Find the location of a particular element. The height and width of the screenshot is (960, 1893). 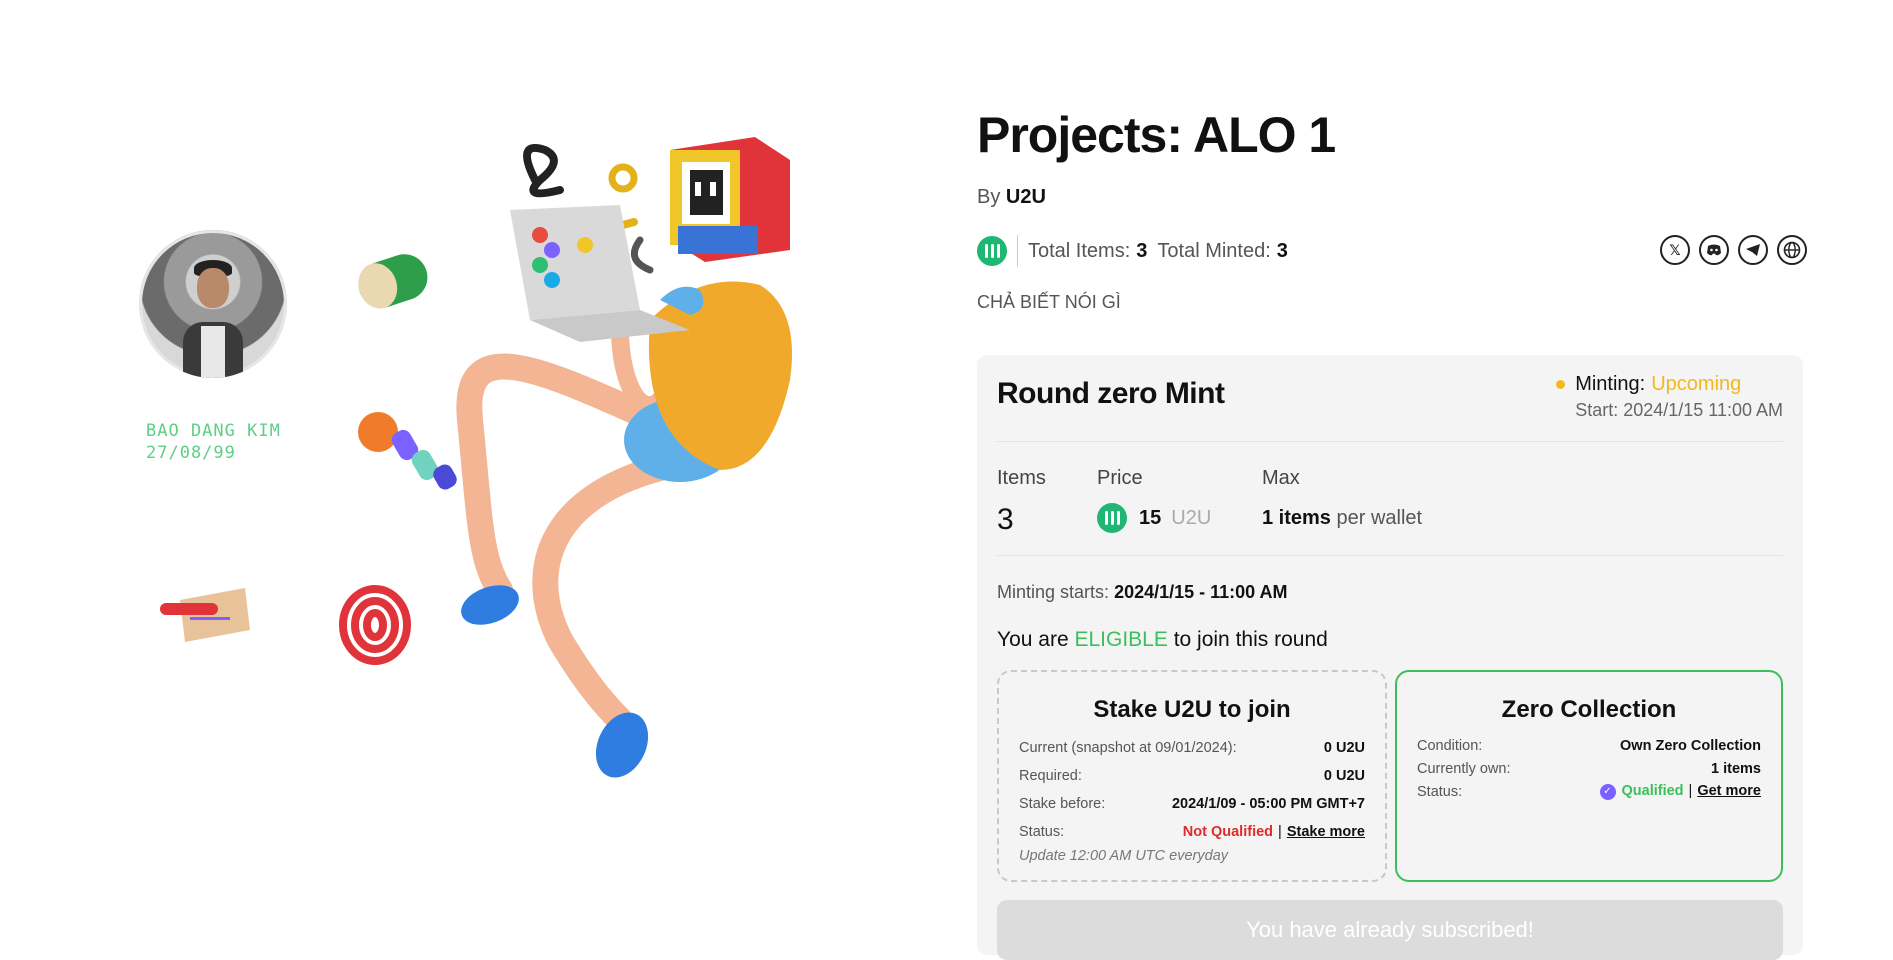

creator-line: By U2U is located at coordinates (1011, 197).